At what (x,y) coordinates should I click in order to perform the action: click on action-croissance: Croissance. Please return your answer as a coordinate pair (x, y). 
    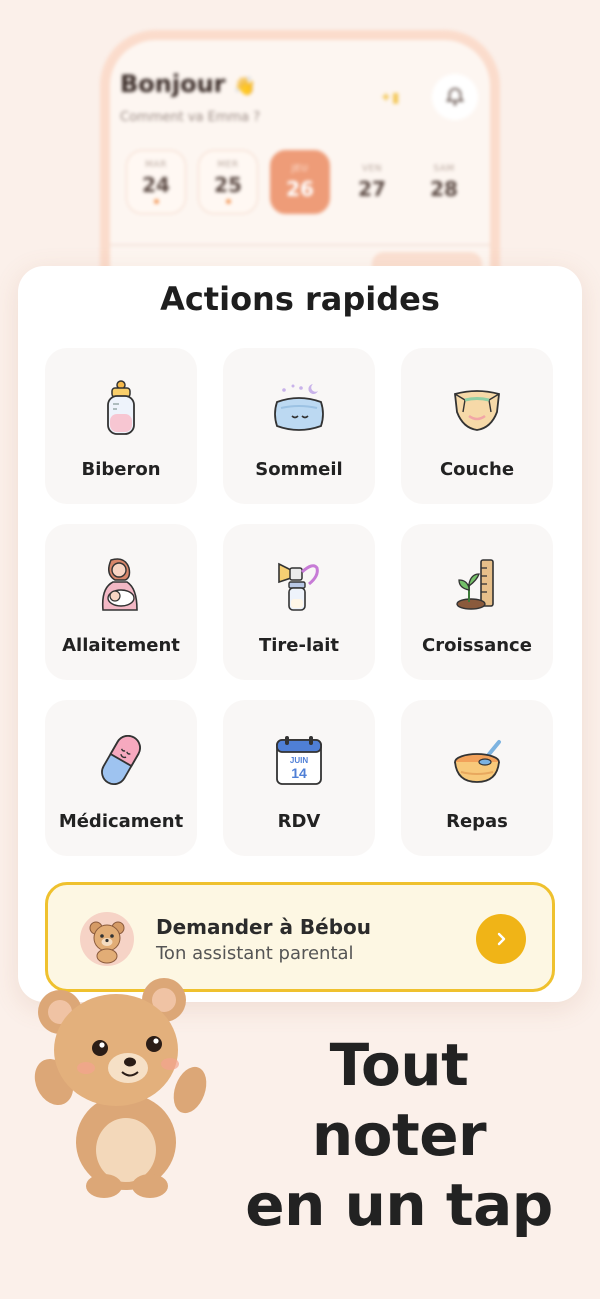
    Looking at the image, I should click on (477, 602).